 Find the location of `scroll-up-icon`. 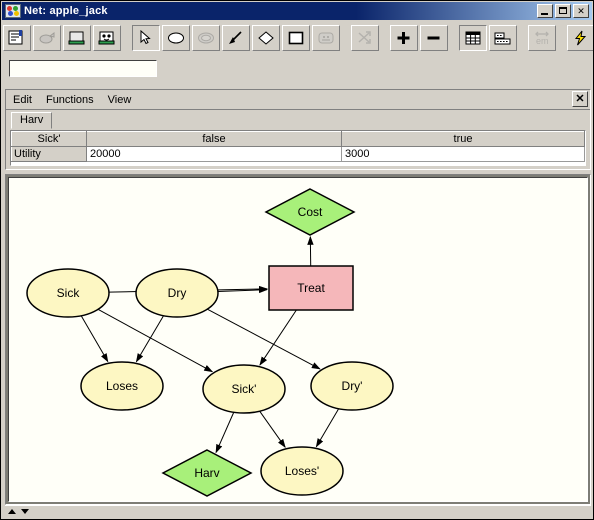

scroll-up-icon is located at coordinates (12, 511).